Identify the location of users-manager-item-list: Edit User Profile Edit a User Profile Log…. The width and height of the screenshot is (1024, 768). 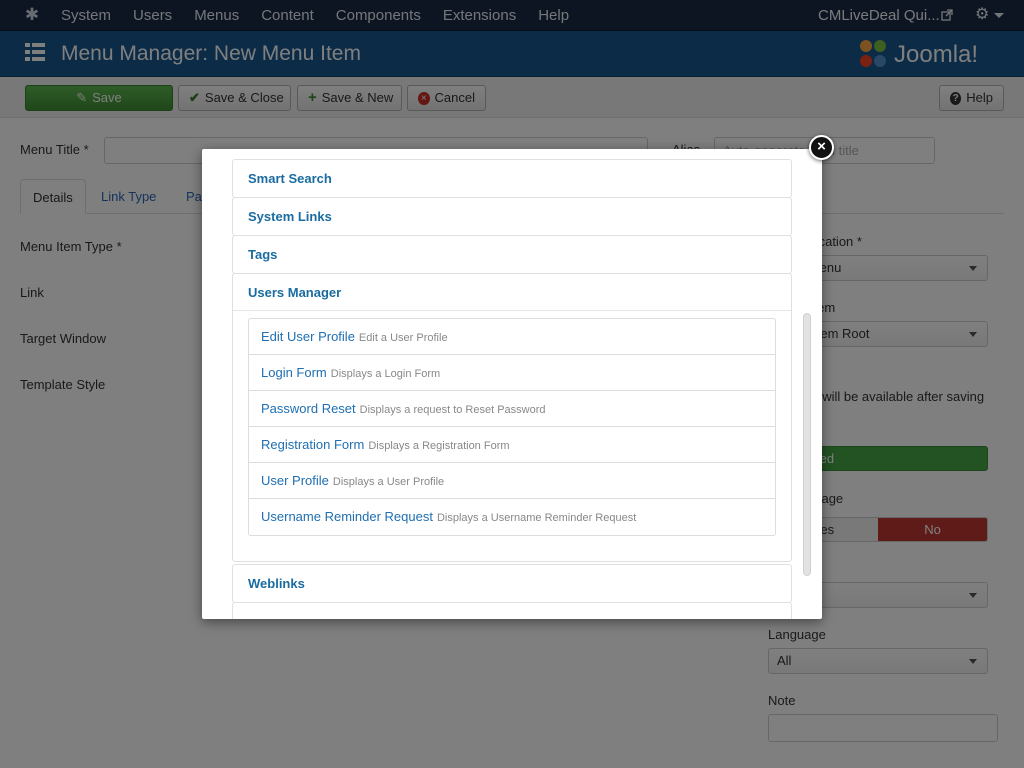
(512, 427).